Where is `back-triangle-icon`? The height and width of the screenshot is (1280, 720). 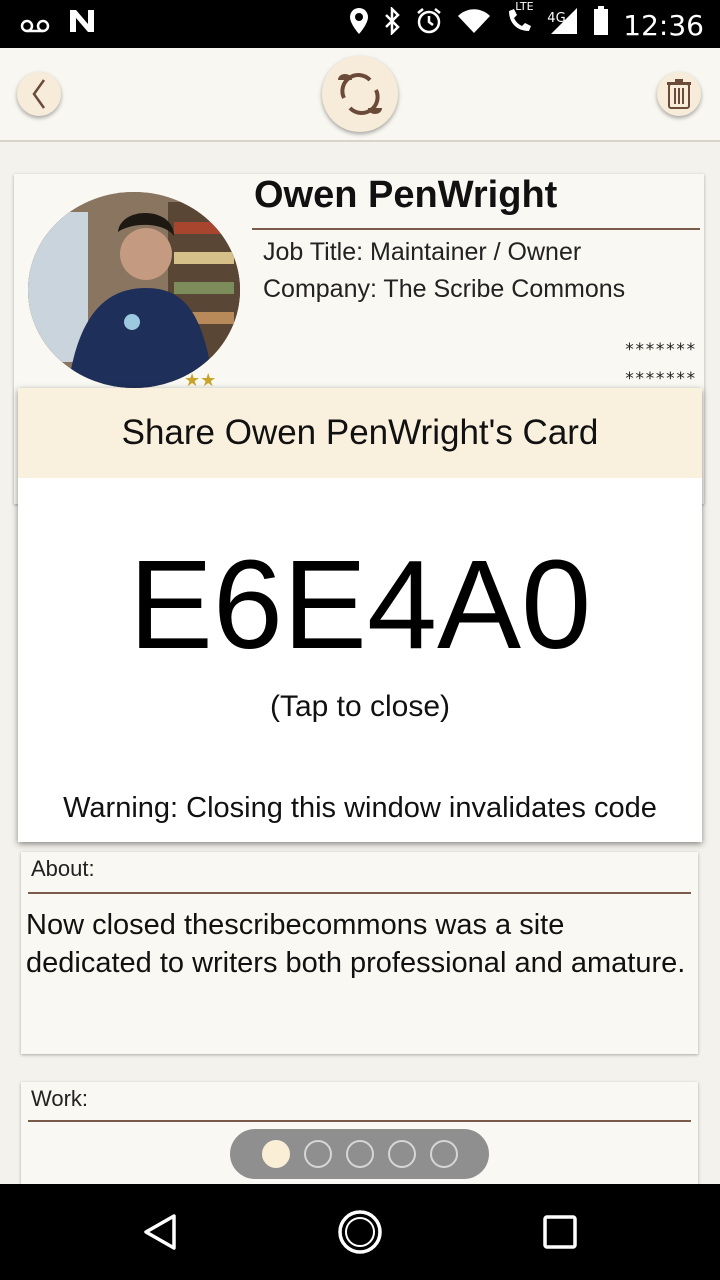 back-triangle-icon is located at coordinates (160, 1232).